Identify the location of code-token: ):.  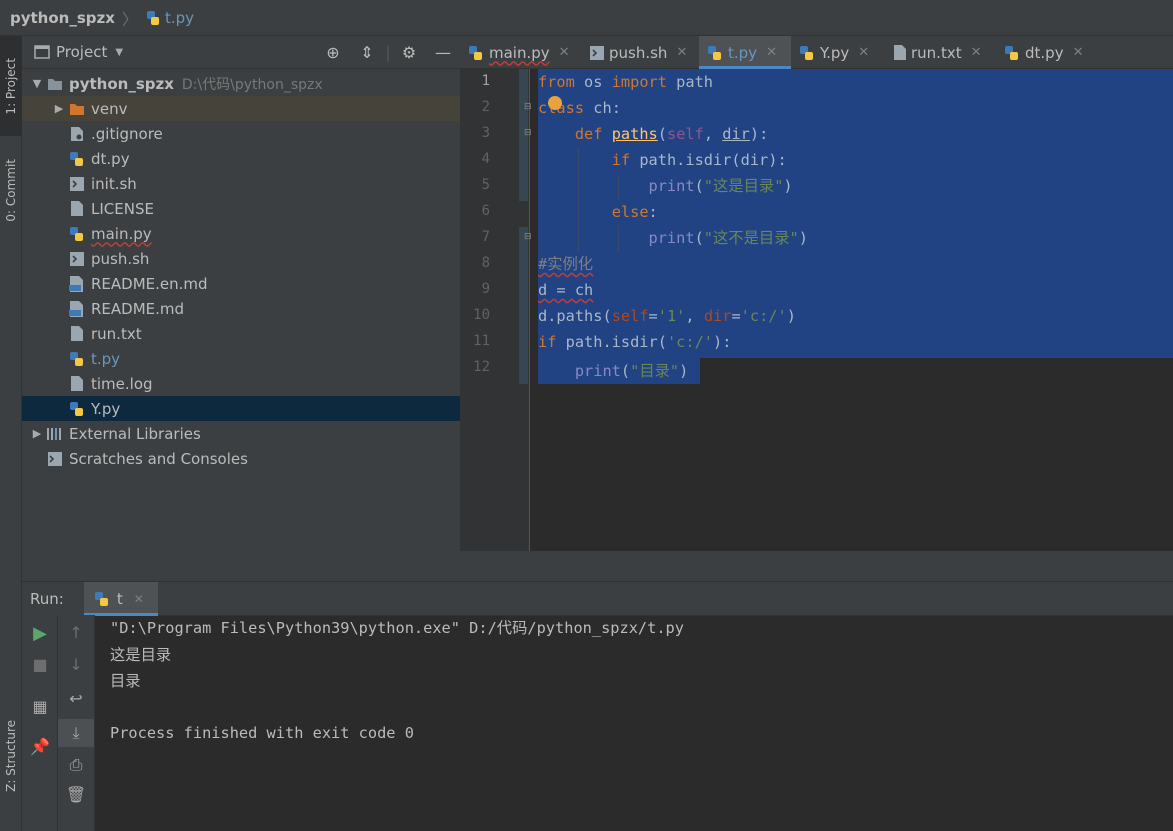
(722, 342).